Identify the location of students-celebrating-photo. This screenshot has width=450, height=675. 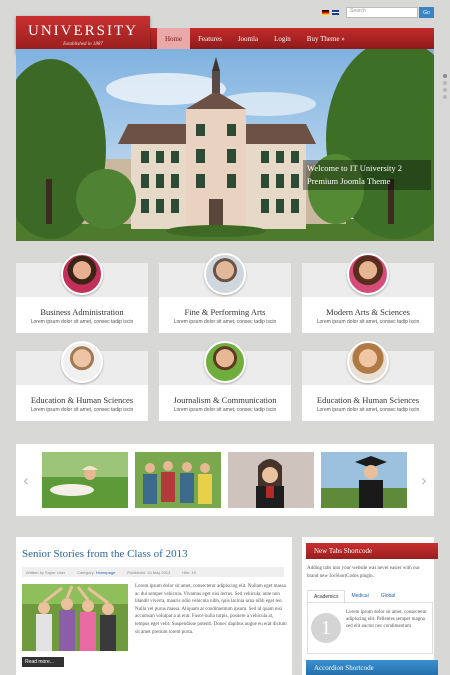
(75, 617).